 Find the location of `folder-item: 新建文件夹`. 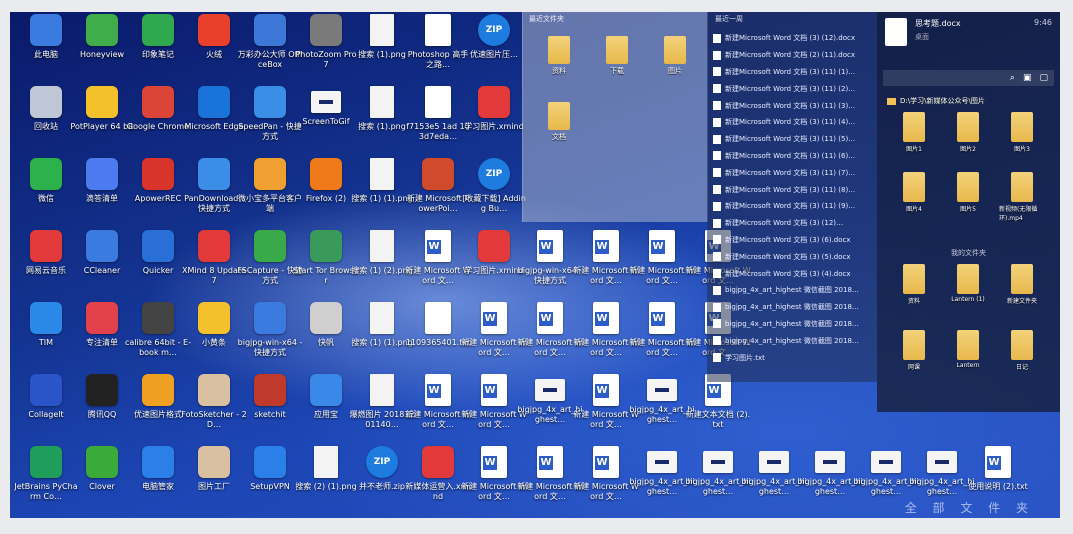

folder-item: 新建文件夹 is located at coordinates (1022, 284).